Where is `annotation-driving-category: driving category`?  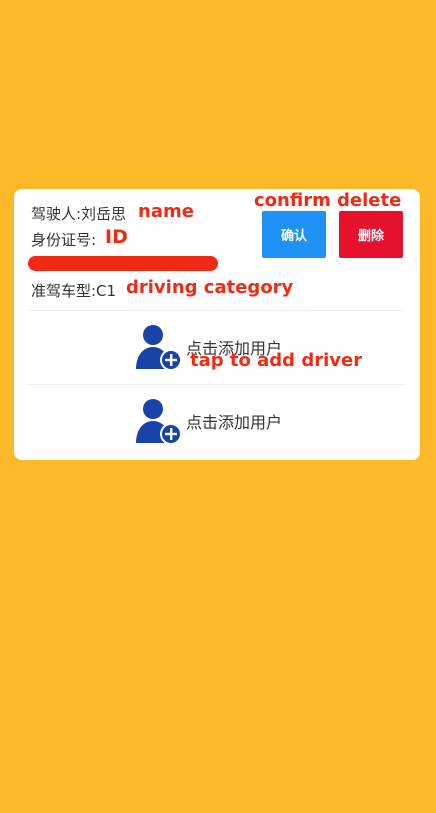 annotation-driving-category: driving category is located at coordinates (210, 287).